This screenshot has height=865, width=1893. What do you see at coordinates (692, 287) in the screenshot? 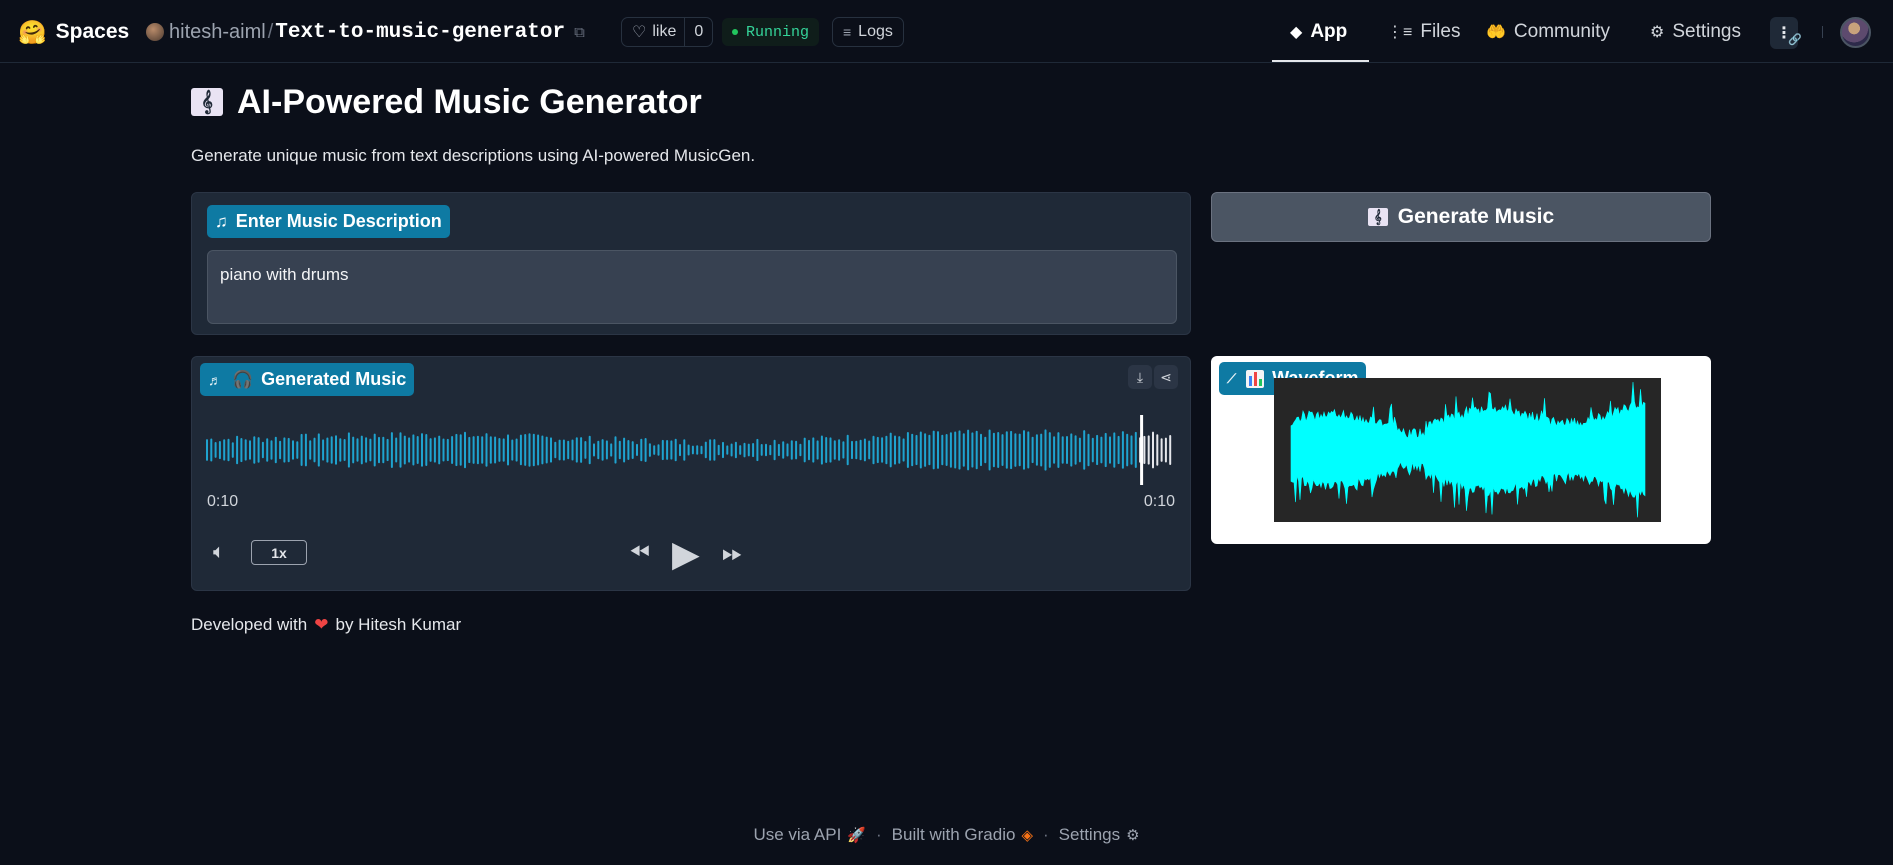
I see `music-description-input: piano with drums` at bounding box center [692, 287].